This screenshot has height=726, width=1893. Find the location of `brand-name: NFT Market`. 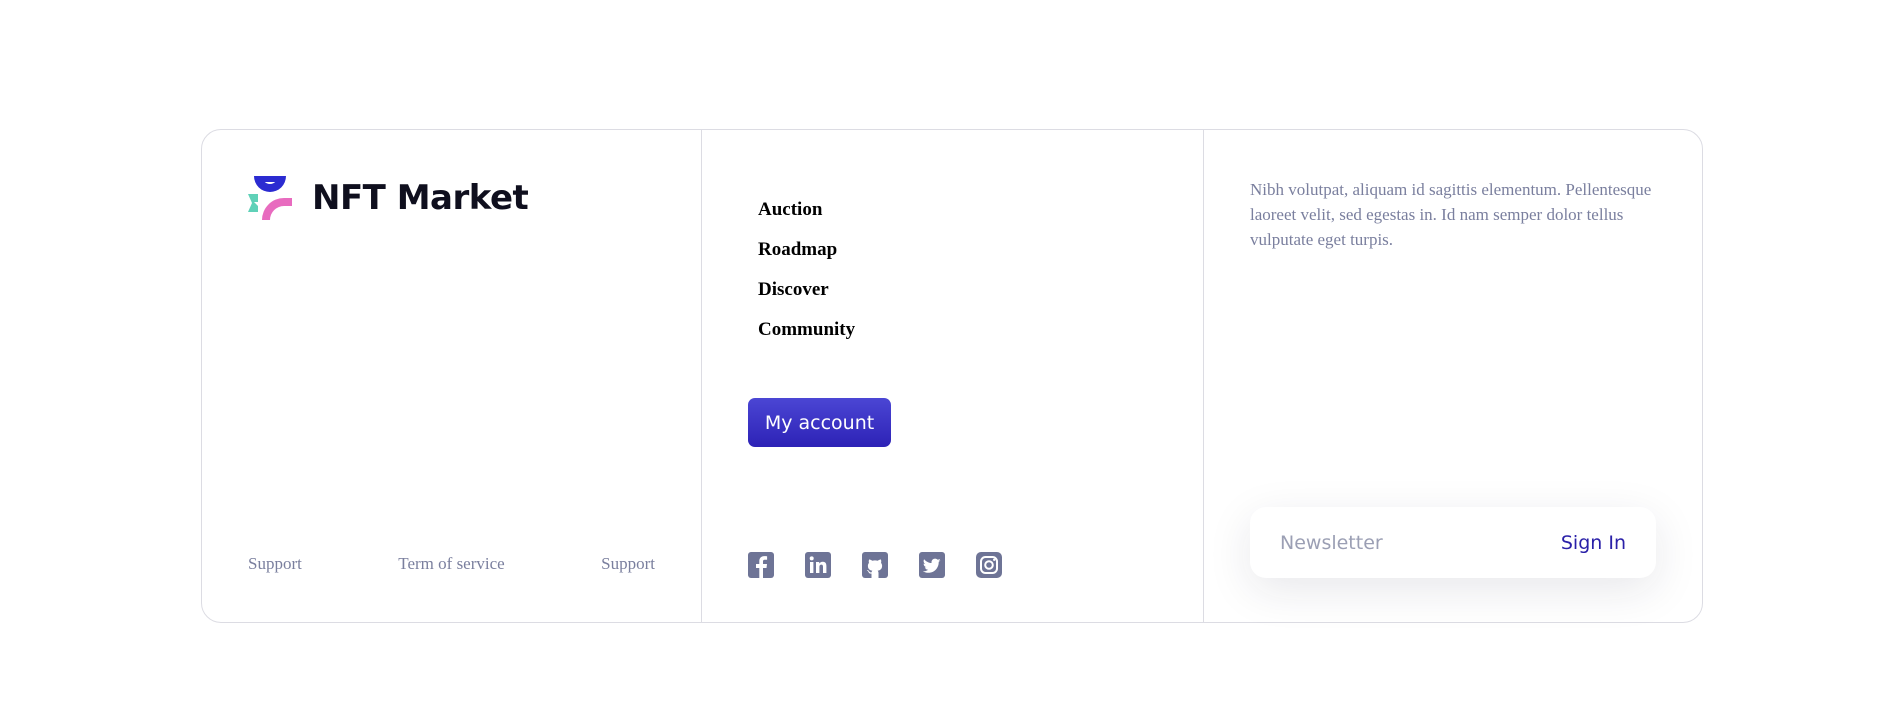

brand-name: NFT Market is located at coordinates (420, 198).